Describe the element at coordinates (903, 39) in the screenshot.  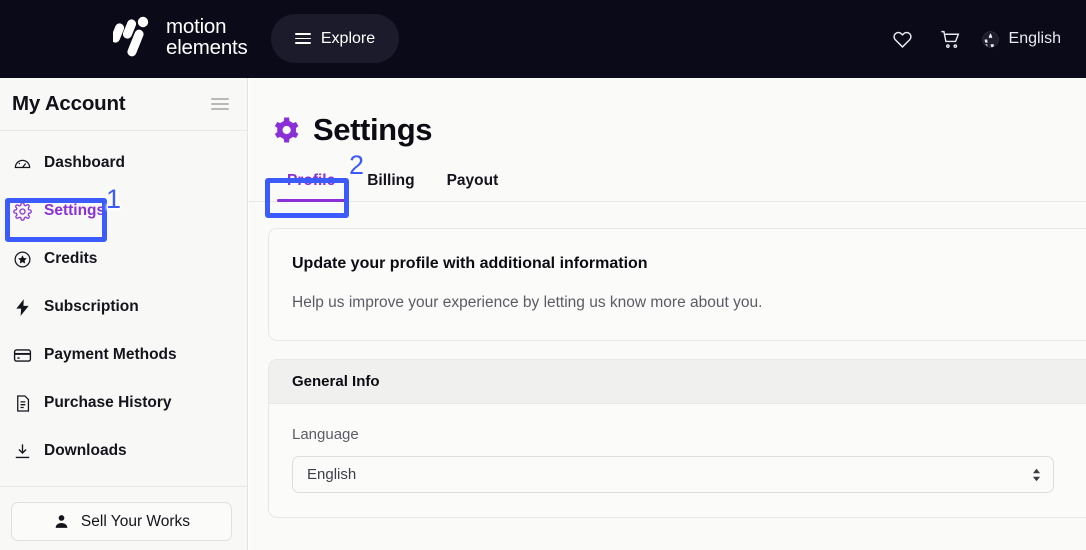
I see `wishlist-heart-icon` at that location.